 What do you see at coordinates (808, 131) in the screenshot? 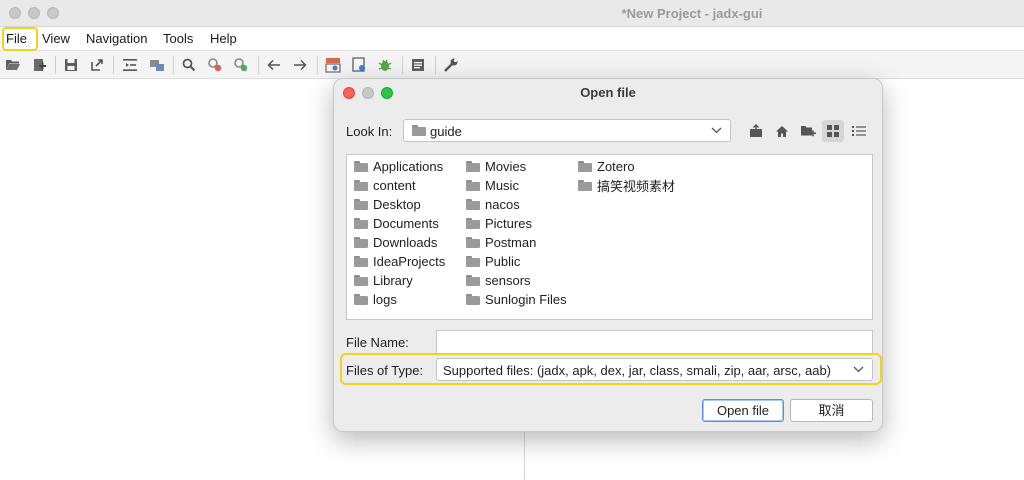
I see `new-folder-icon` at bounding box center [808, 131].